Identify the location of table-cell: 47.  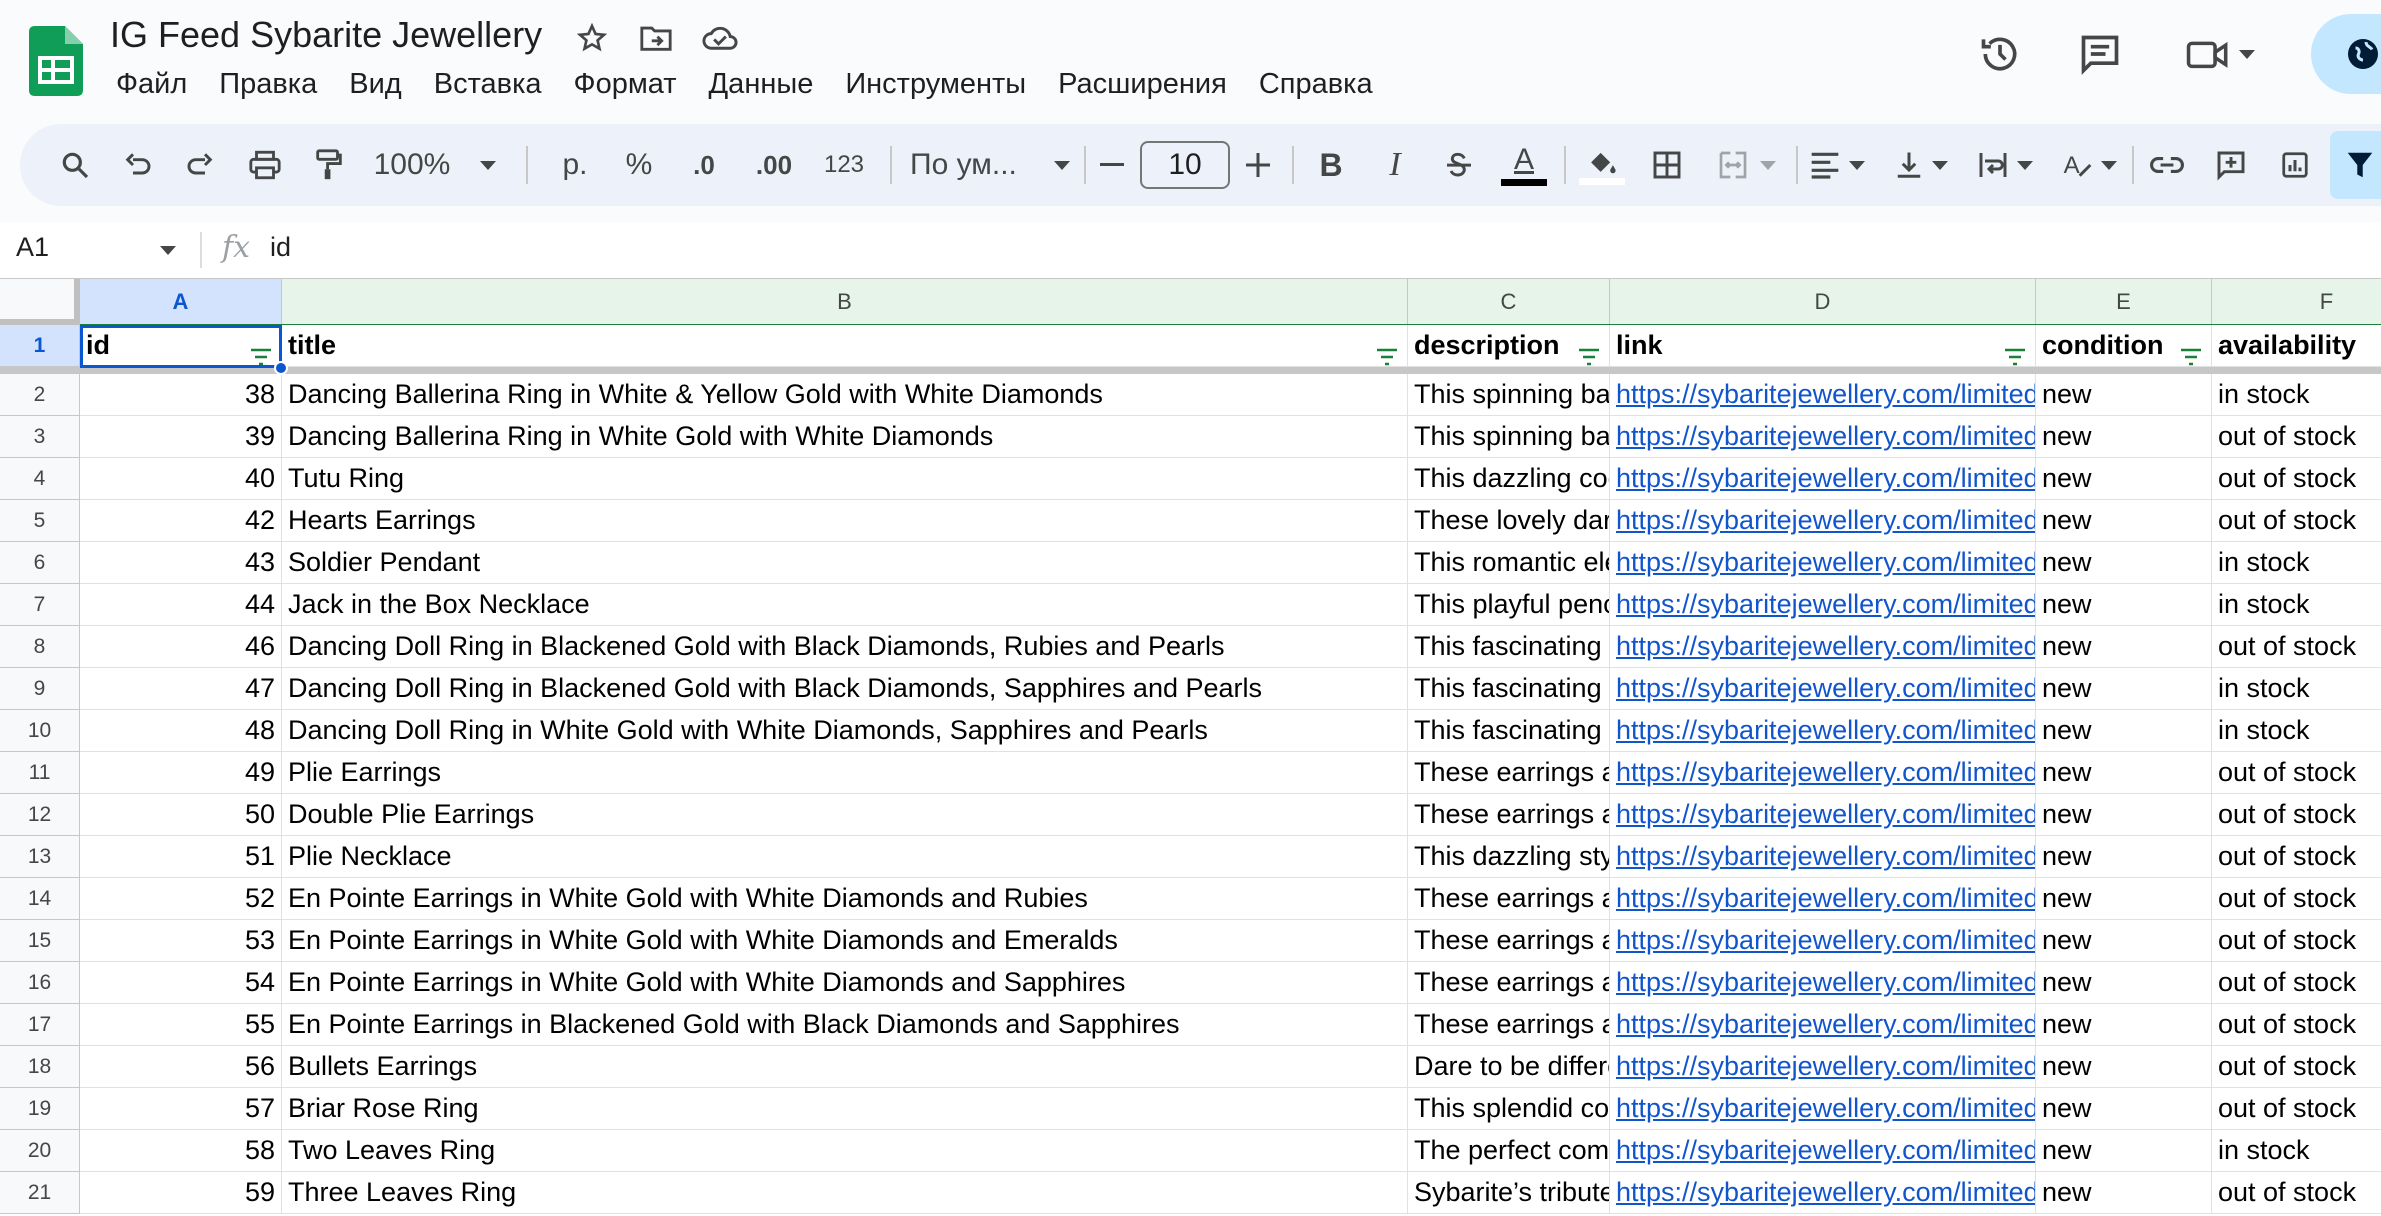
(181, 689).